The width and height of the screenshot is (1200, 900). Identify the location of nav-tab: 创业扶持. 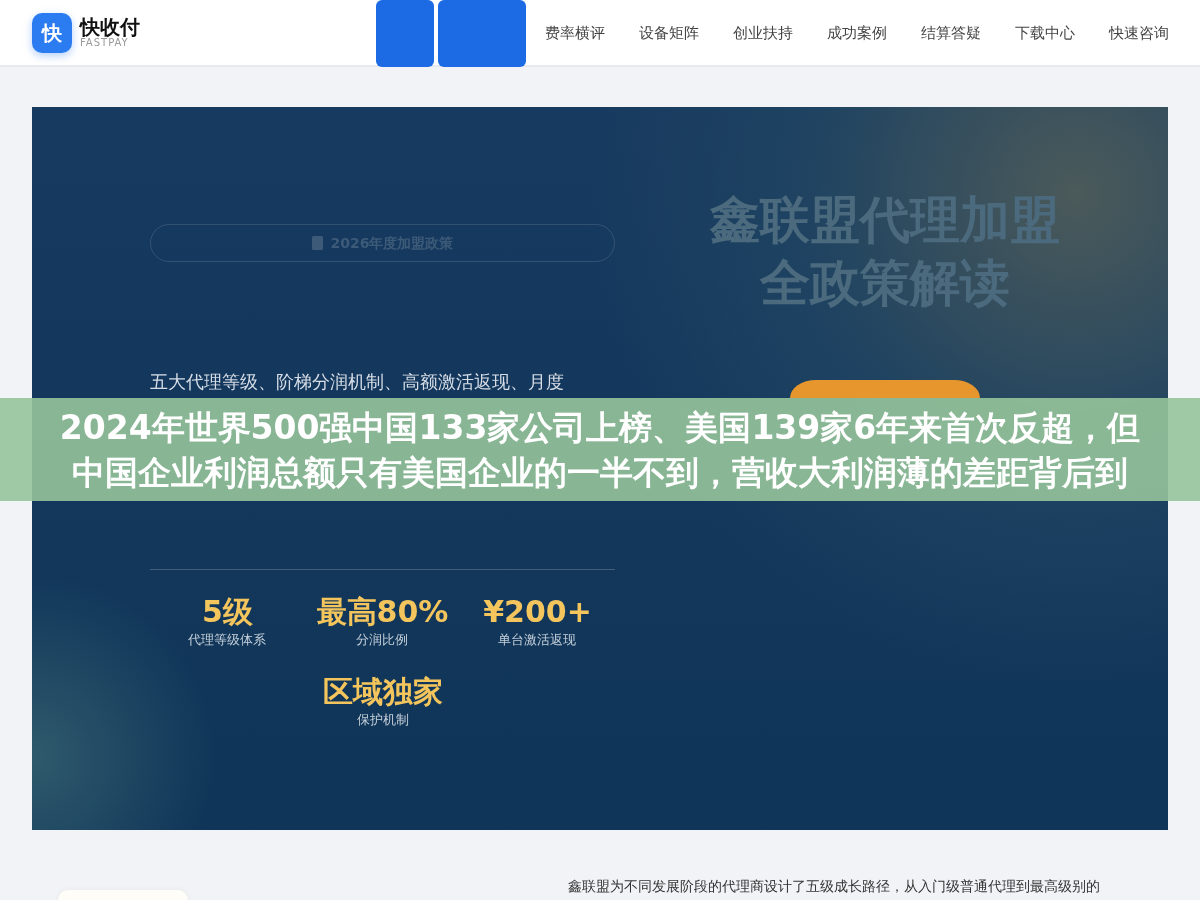
(763, 33).